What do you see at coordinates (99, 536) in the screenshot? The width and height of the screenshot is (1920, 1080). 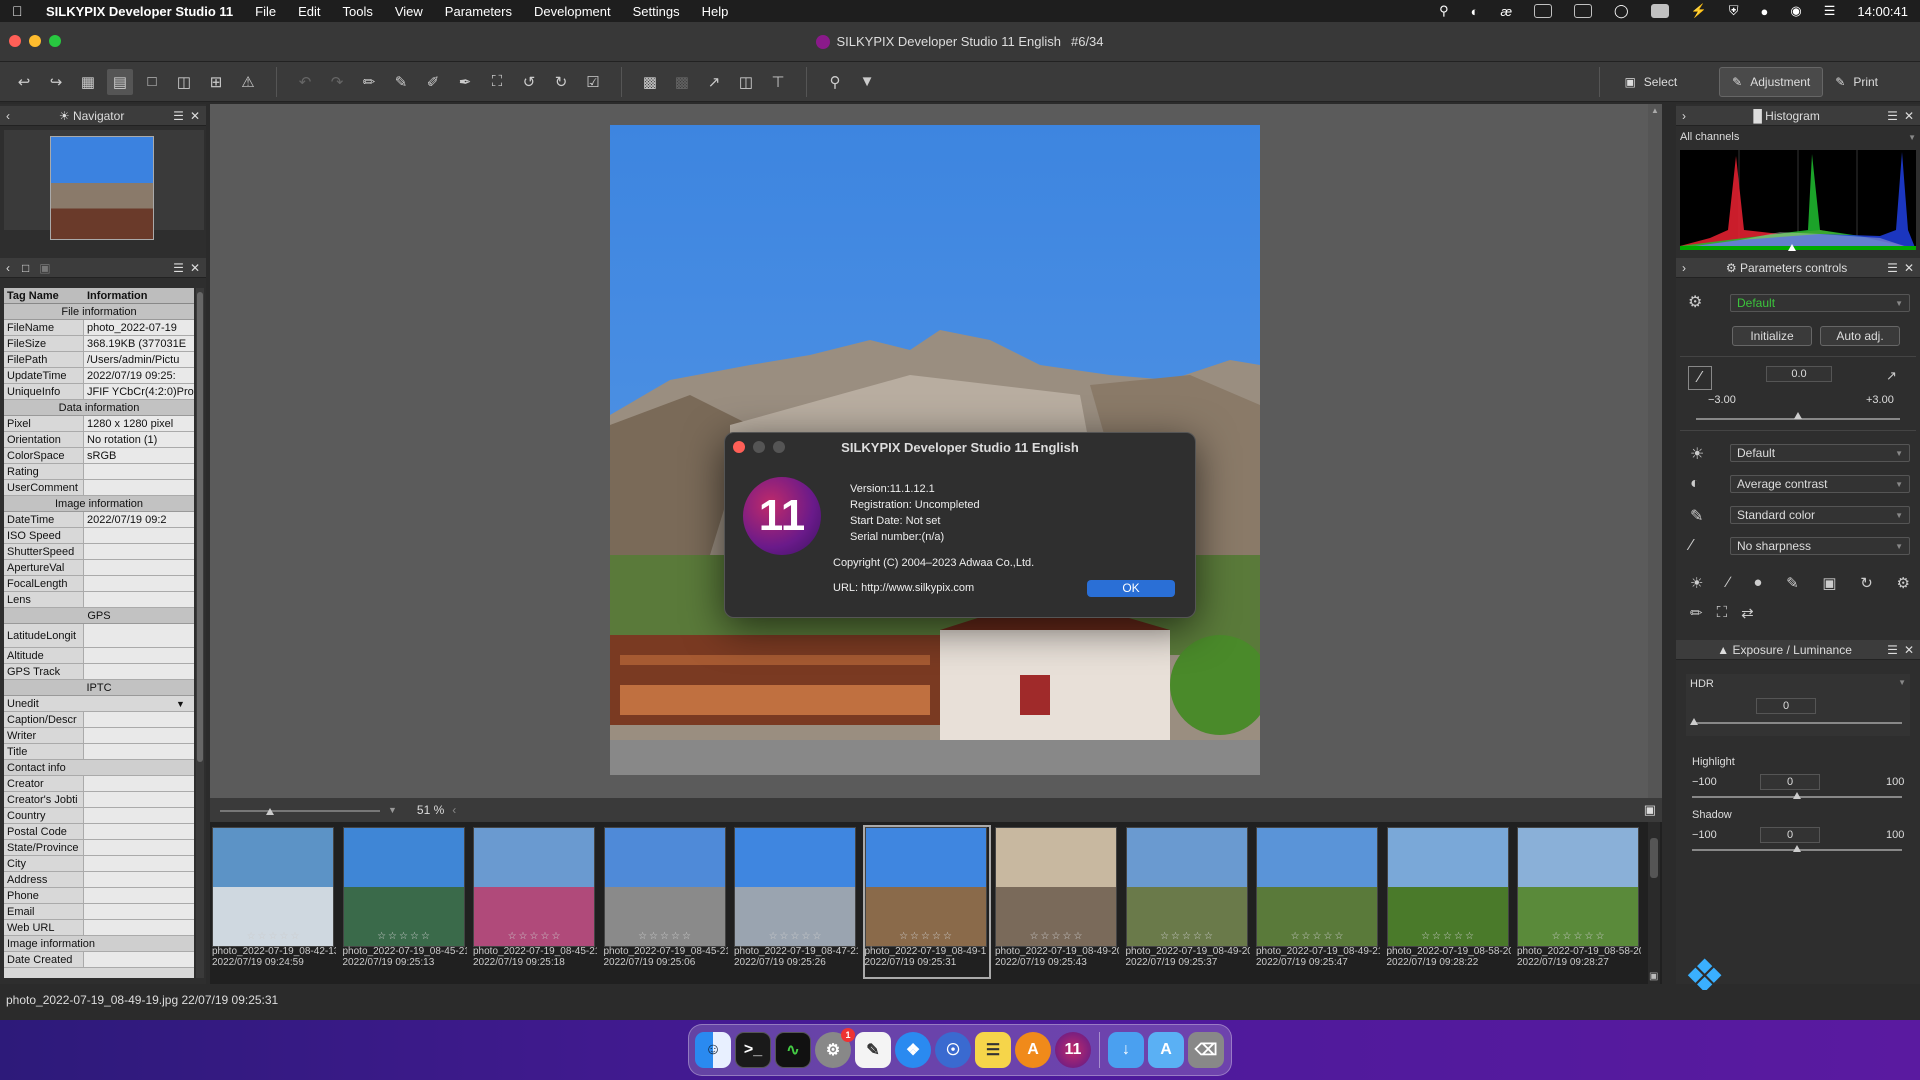 I see `tag-row: ISO Speed` at bounding box center [99, 536].